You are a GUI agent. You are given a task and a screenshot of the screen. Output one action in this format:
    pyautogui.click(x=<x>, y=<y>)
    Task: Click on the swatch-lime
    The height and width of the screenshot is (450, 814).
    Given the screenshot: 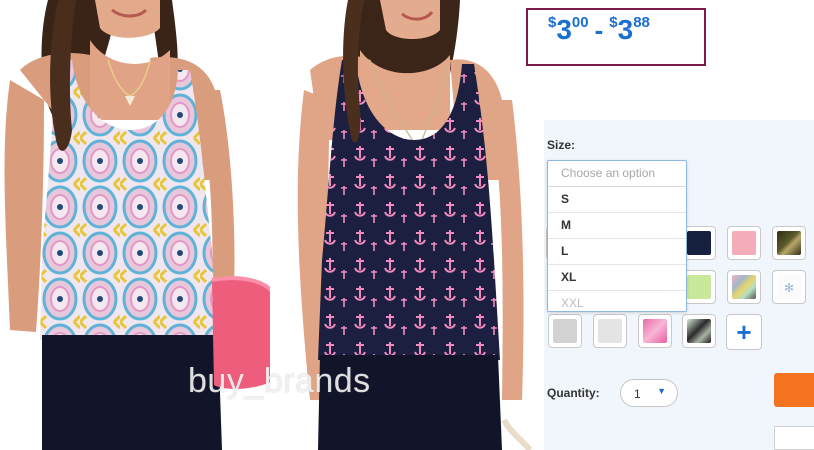 What is the action you would take?
    pyautogui.click(x=699, y=287)
    